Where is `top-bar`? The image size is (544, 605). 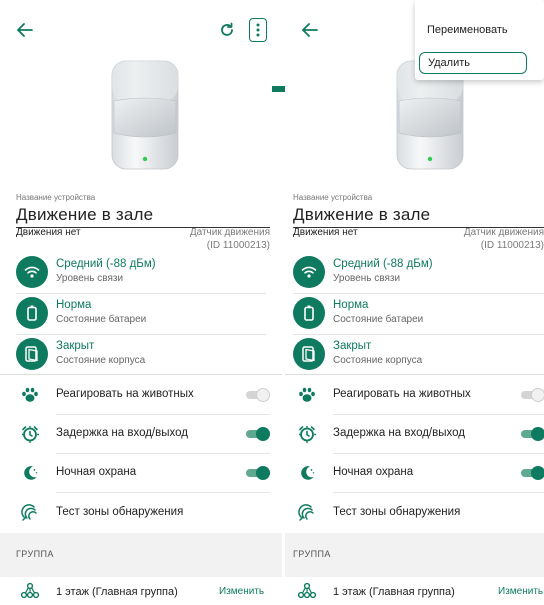 top-bar is located at coordinates (141, 31).